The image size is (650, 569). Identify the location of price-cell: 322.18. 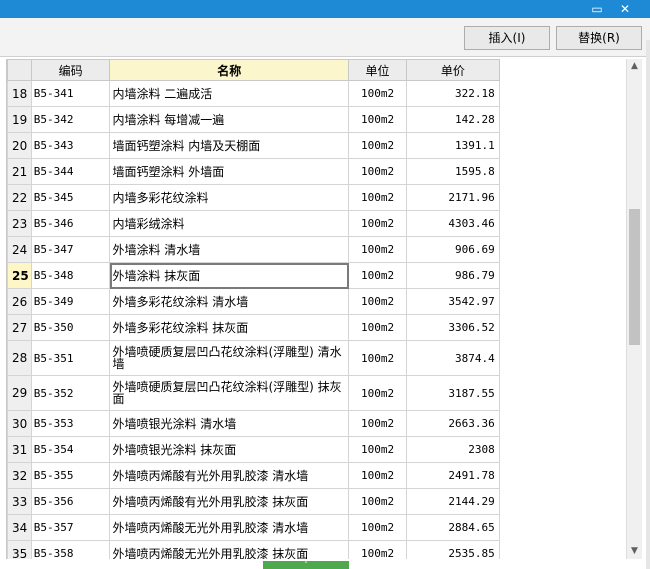
(452, 93).